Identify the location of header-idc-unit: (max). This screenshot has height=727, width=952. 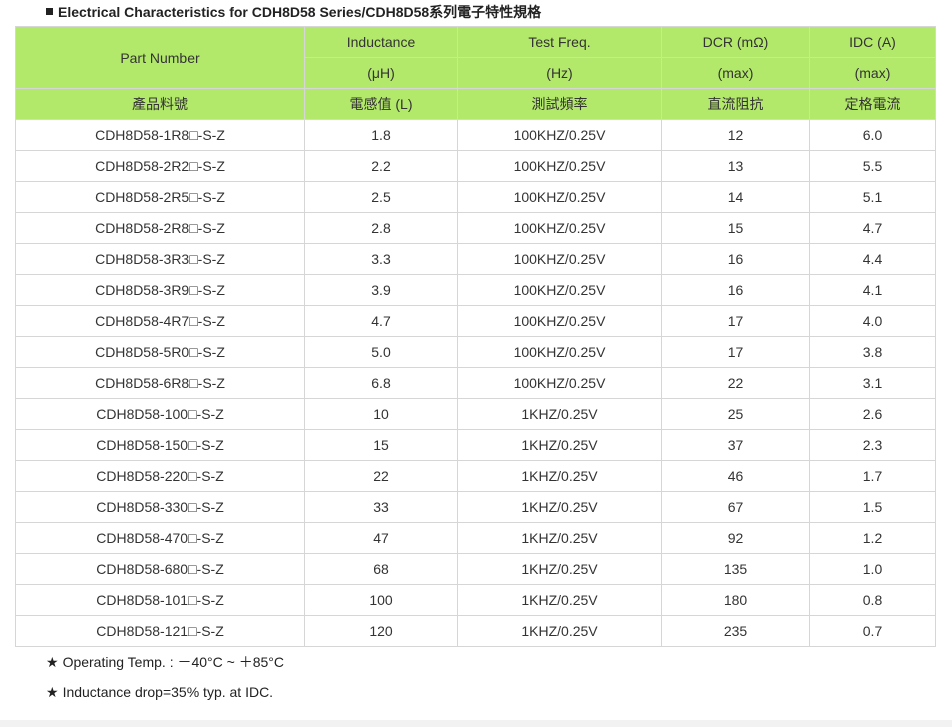
(872, 73).